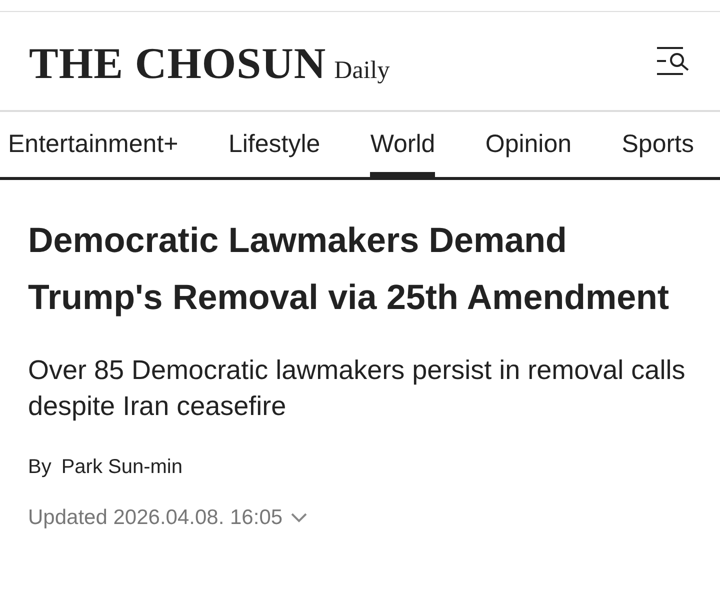 Image resolution: width=720 pixels, height=590 pixels. What do you see at coordinates (121, 467) in the screenshot?
I see `author-name: Park Sun-min` at bounding box center [121, 467].